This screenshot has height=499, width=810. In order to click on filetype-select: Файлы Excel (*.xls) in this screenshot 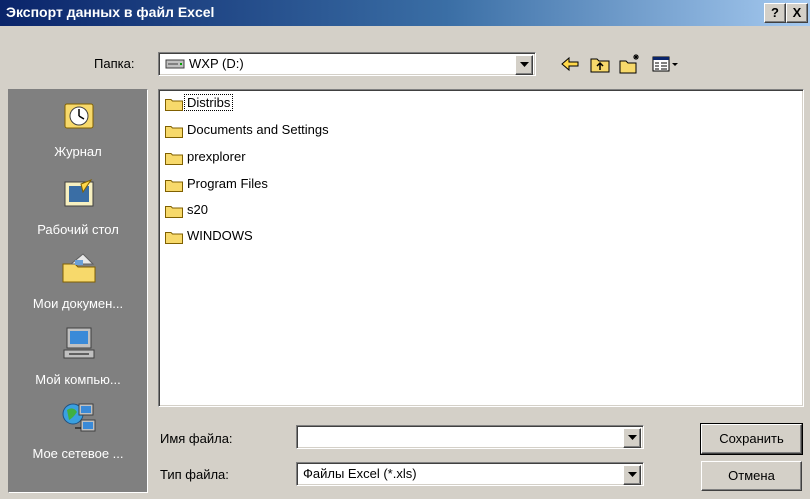, I will do `click(470, 474)`.